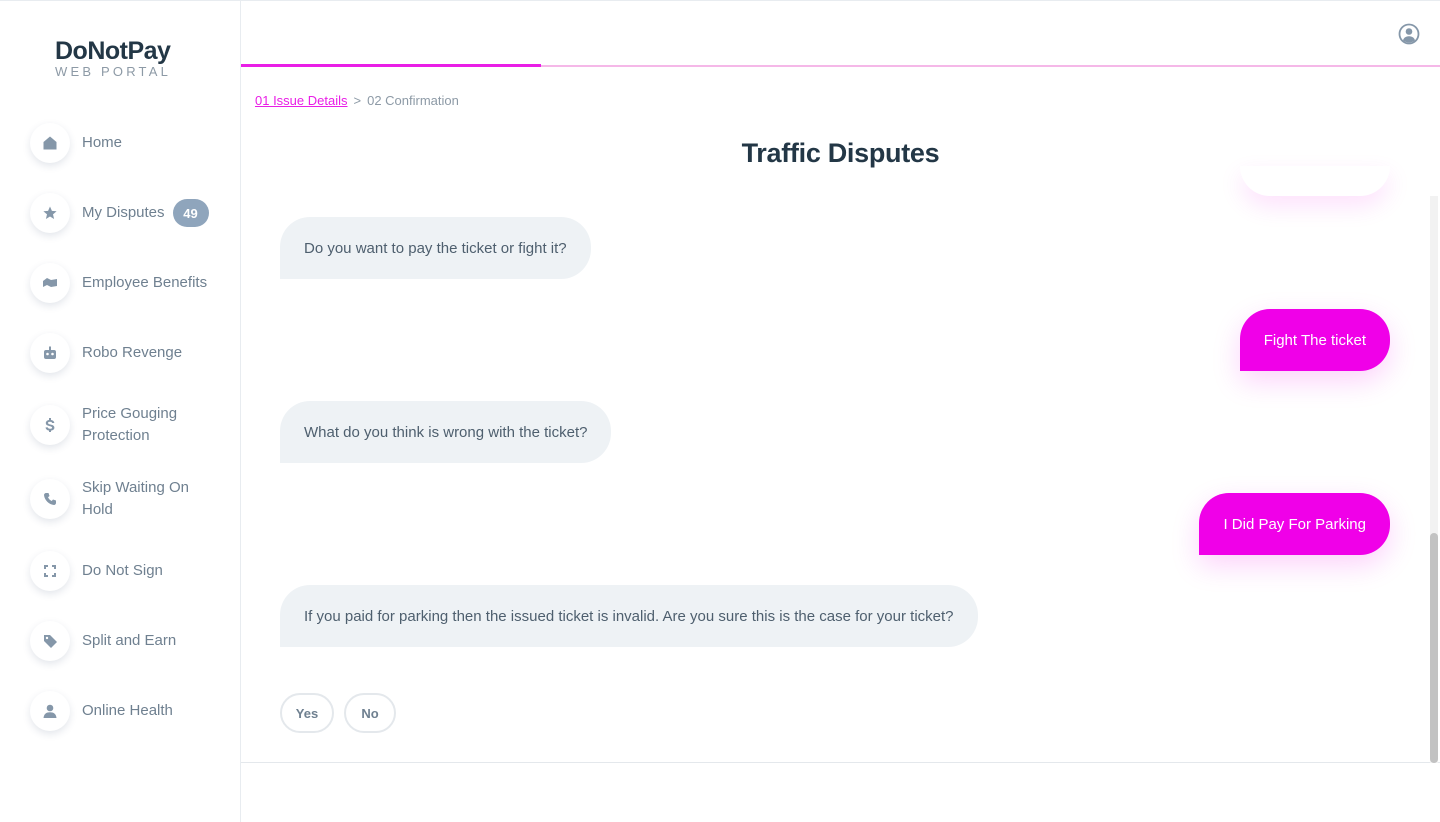 The image size is (1440, 822). Describe the element at coordinates (50, 571) in the screenshot. I see `scan-icon` at that location.